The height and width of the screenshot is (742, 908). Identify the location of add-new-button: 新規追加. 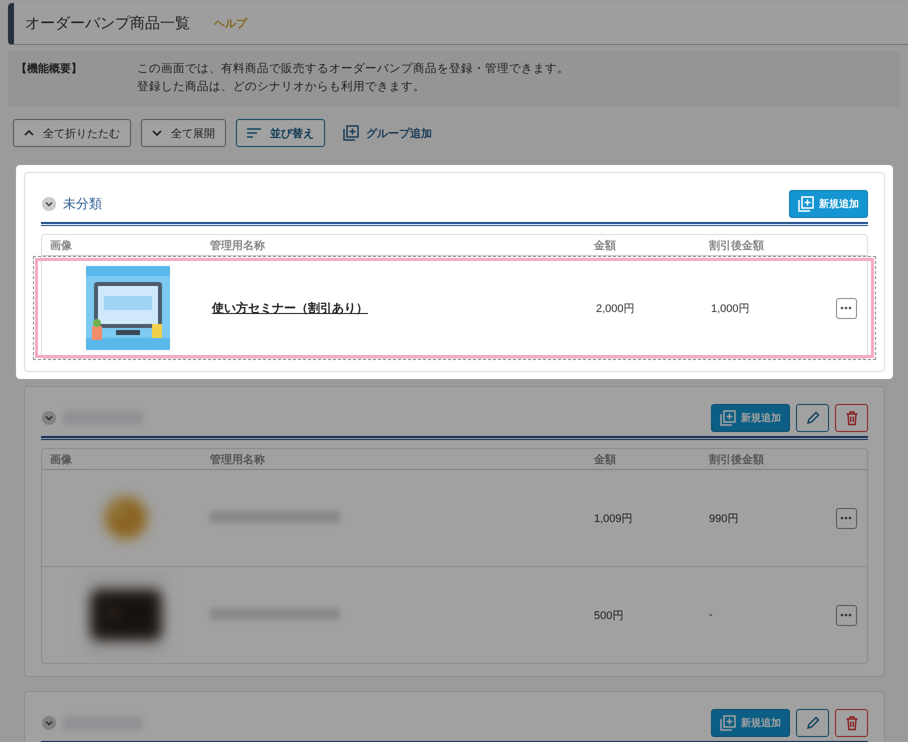
(828, 204).